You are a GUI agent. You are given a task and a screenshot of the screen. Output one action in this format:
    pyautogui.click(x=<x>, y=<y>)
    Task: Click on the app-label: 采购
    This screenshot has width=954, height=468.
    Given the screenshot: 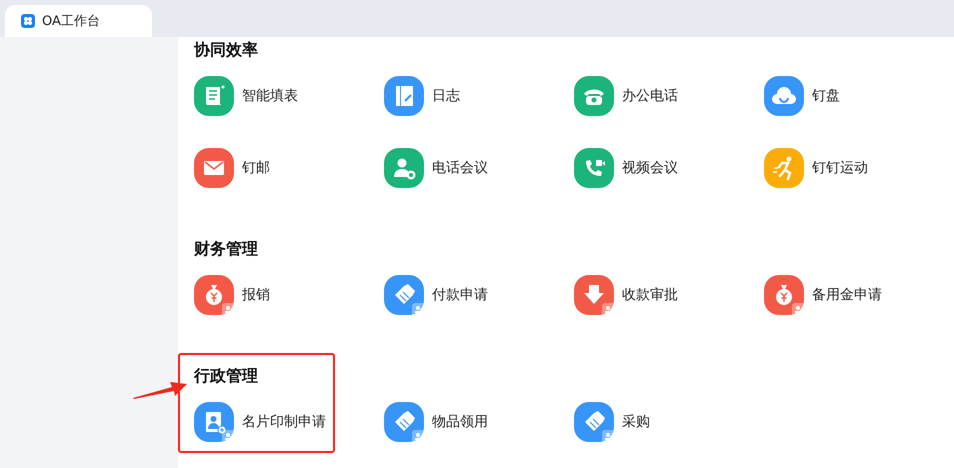 What is the action you would take?
    pyautogui.click(x=636, y=422)
    